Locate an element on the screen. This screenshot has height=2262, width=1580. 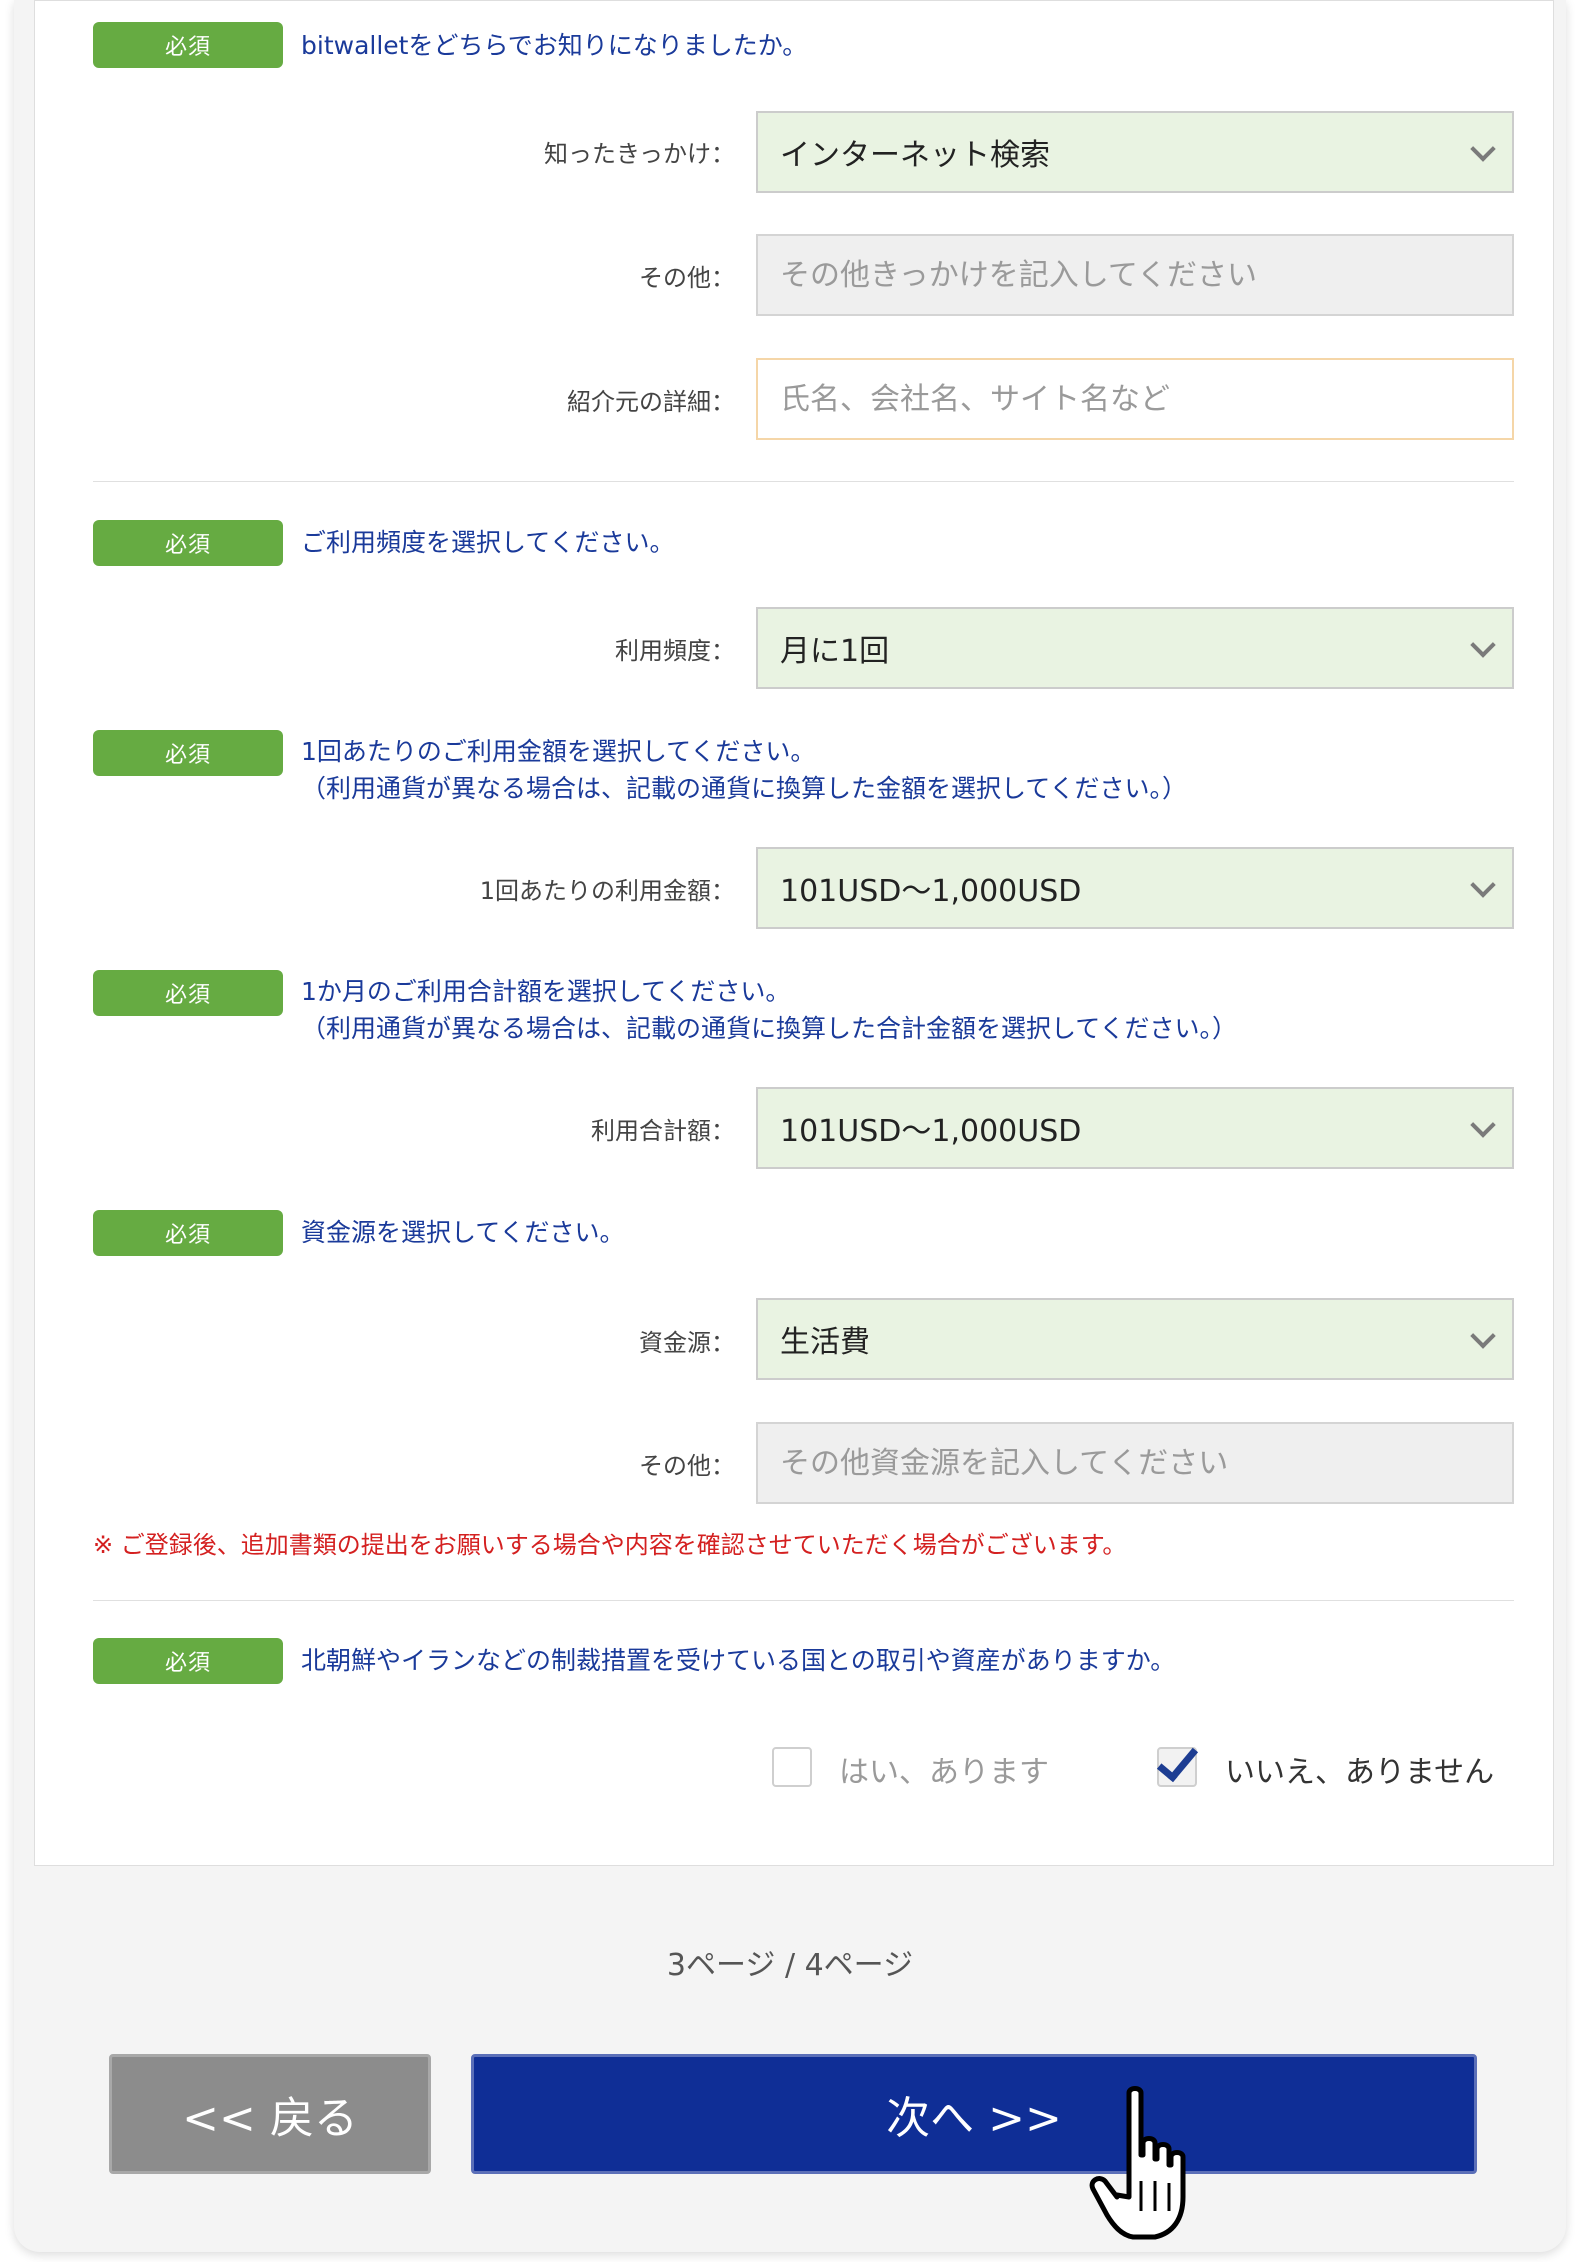
select-usage-frequency-value: 月に1回 is located at coordinates (835, 651).